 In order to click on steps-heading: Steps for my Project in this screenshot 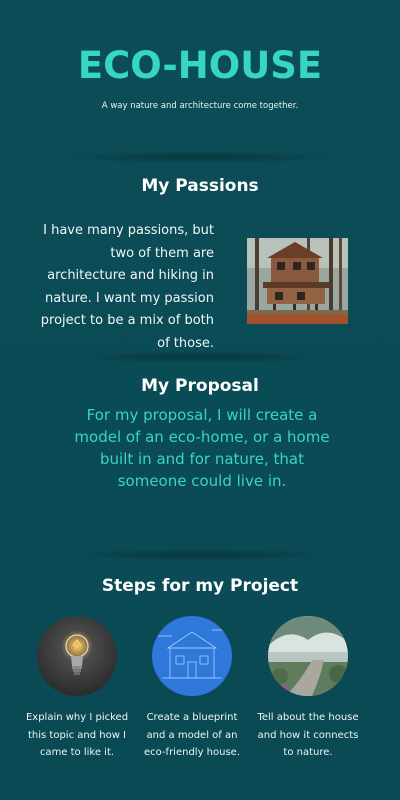, I will do `click(200, 586)`.